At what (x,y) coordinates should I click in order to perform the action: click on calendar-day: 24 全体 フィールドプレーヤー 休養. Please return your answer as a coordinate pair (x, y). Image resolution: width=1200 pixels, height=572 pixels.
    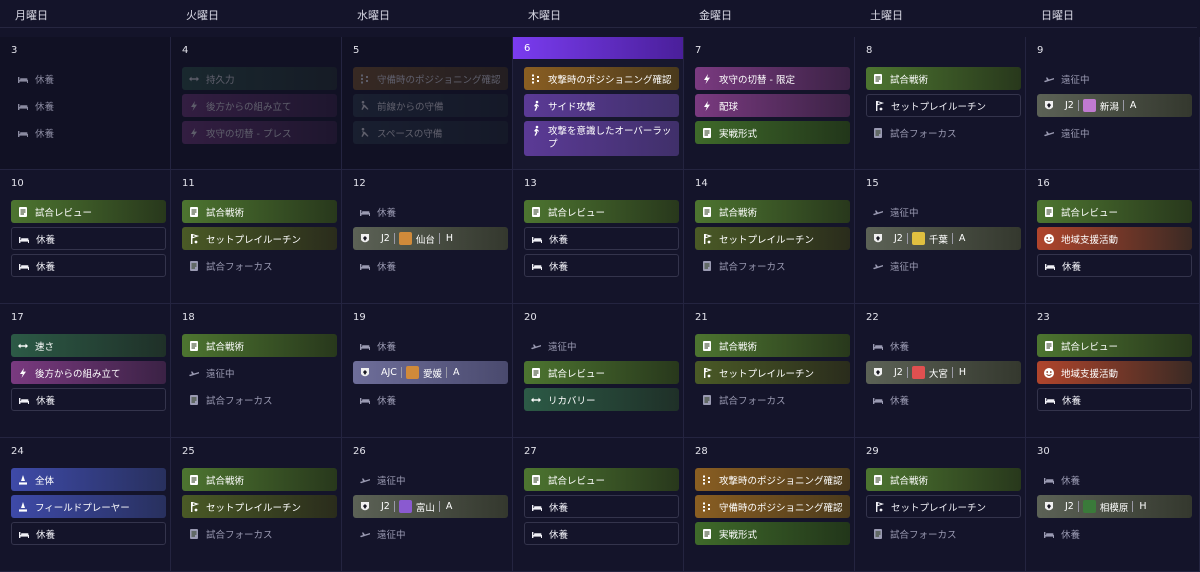
    Looking at the image, I should click on (85, 505).